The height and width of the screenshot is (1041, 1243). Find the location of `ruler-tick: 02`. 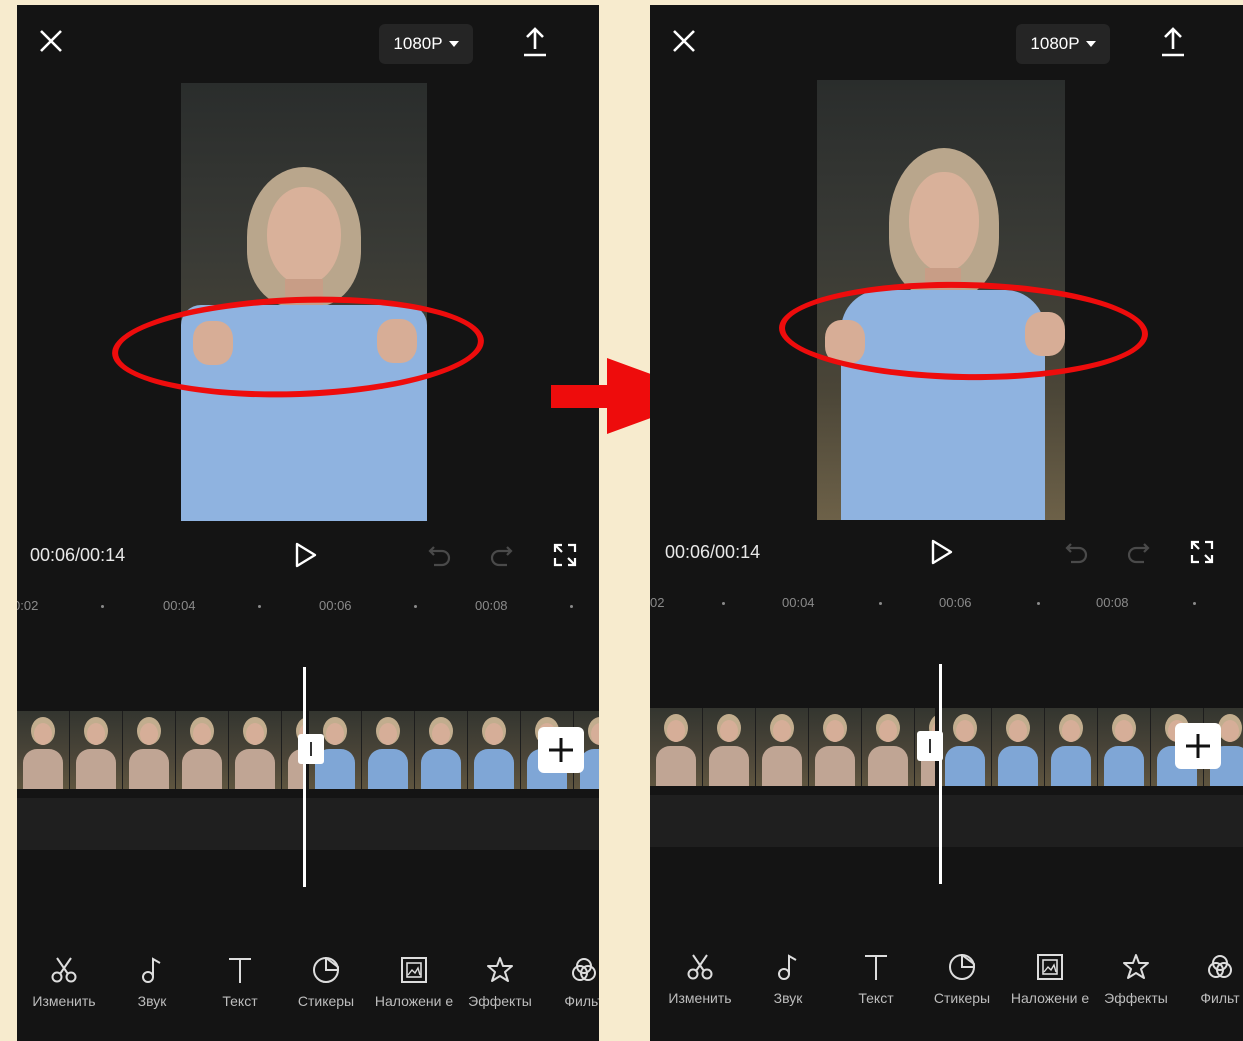

ruler-tick: 02 is located at coordinates (657, 602).